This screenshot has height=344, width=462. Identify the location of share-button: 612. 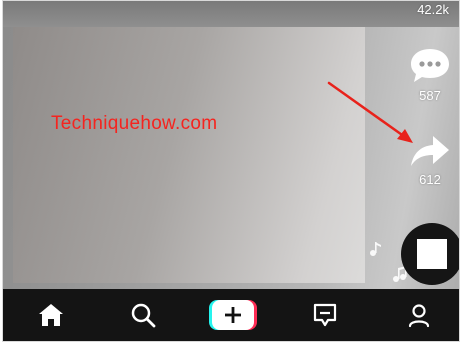
(430, 160).